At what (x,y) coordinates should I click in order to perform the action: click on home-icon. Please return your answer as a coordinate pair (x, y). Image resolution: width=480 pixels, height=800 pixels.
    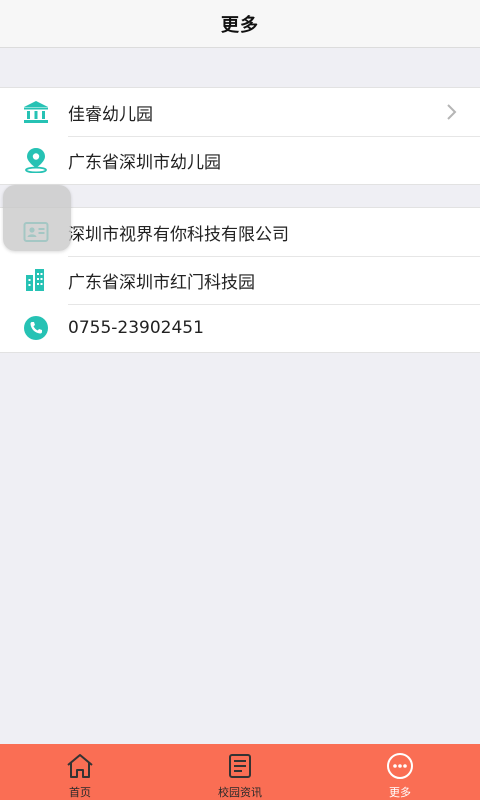
    Looking at the image, I should click on (80, 766).